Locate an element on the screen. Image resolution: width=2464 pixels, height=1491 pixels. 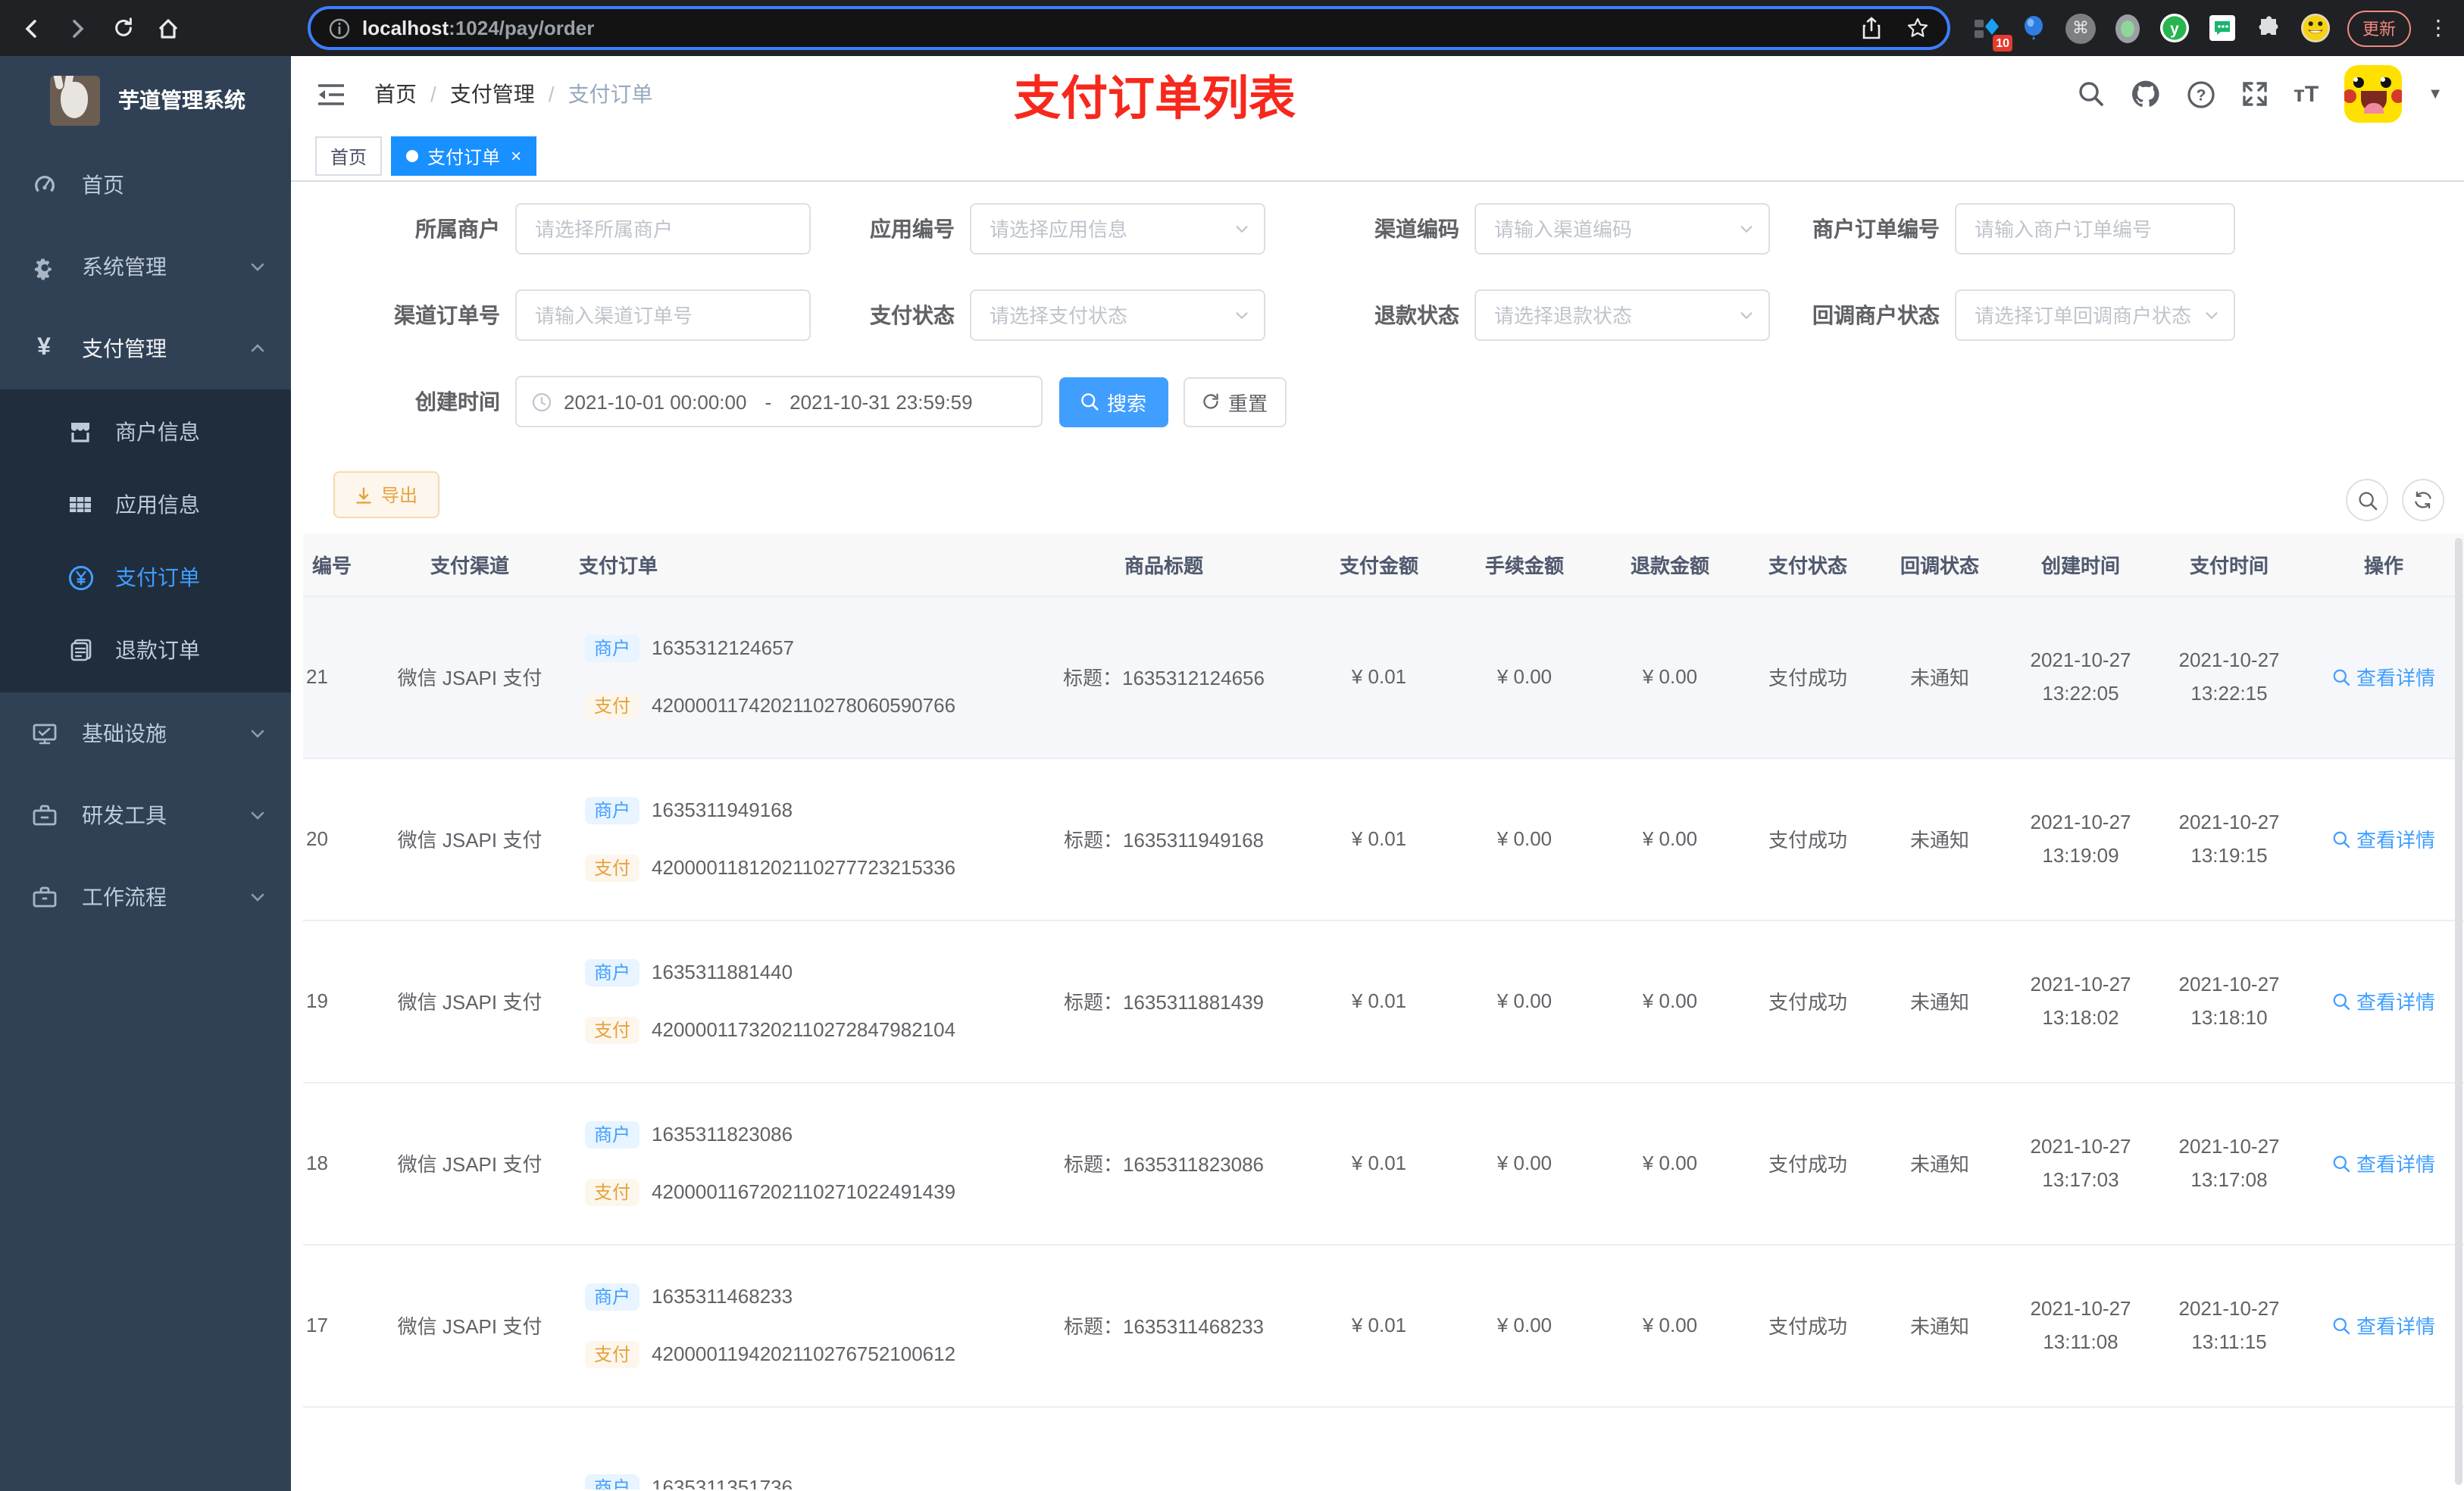
merchant-order-no-field is located at coordinates (2095, 229).